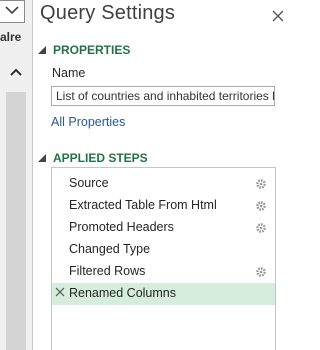 This screenshot has width=320, height=350. I want to click on close-button, so click(278, 16).